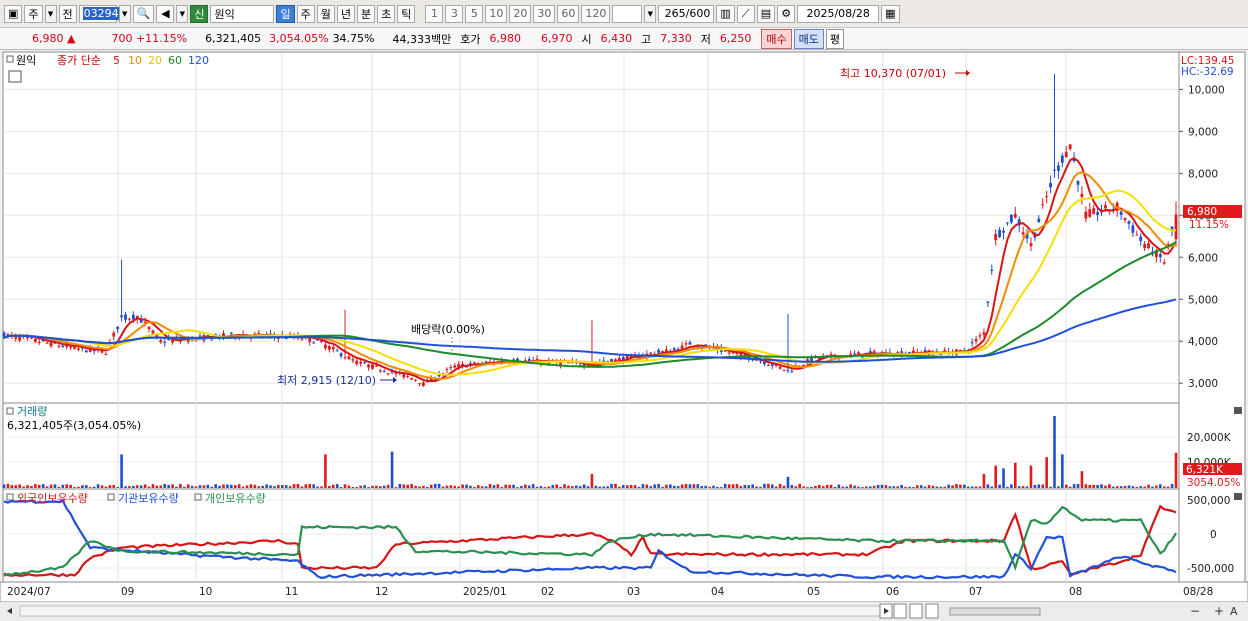 Image resolution: width=1248 pixels, height=621 pixels. I want to click on chevron-down-icon: ▼, so click(50, 13).